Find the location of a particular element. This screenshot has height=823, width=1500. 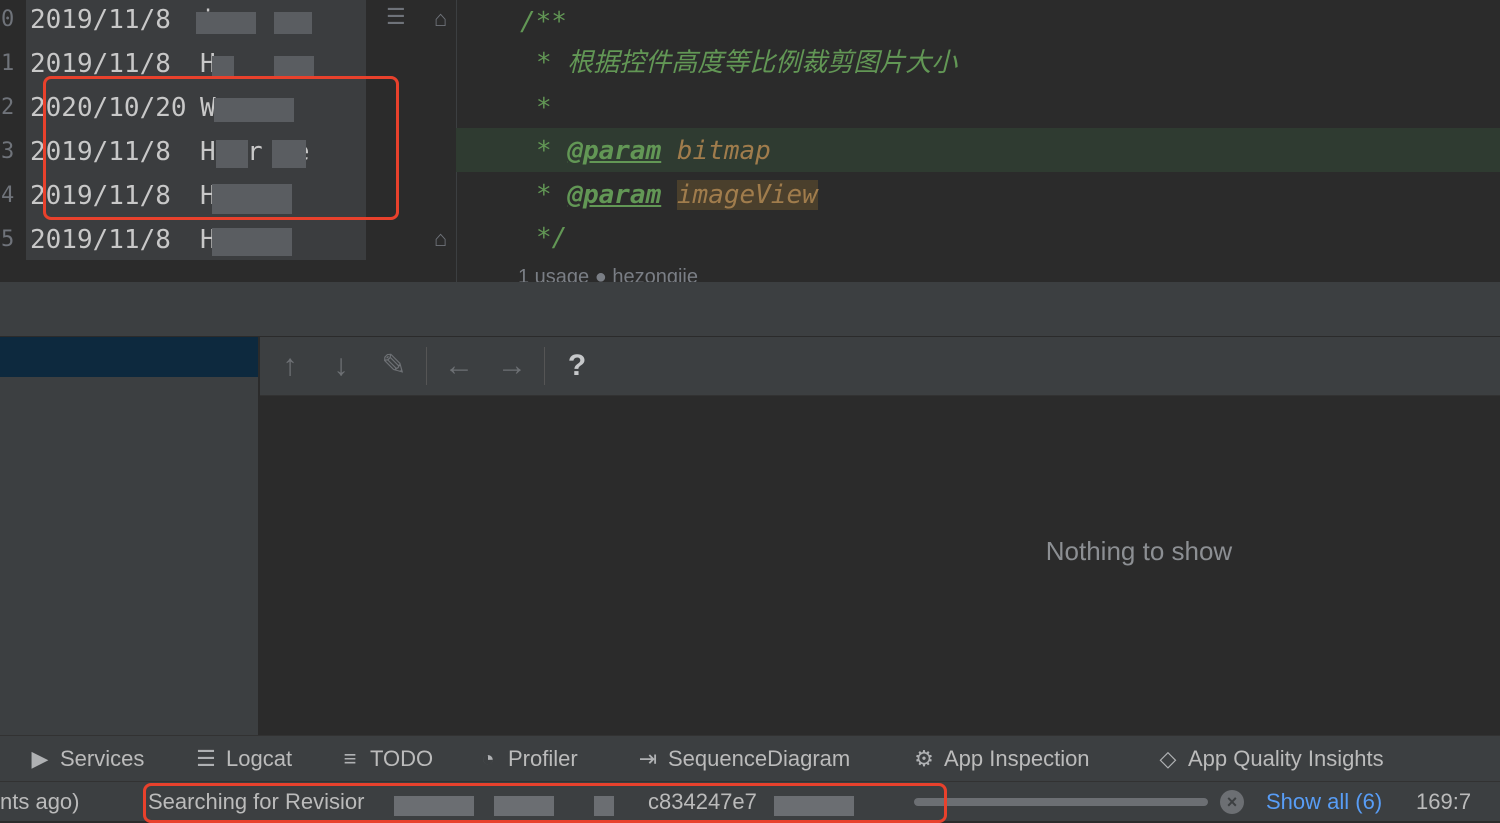

code-line: * @param imageView is located at coordinates (677, 195).